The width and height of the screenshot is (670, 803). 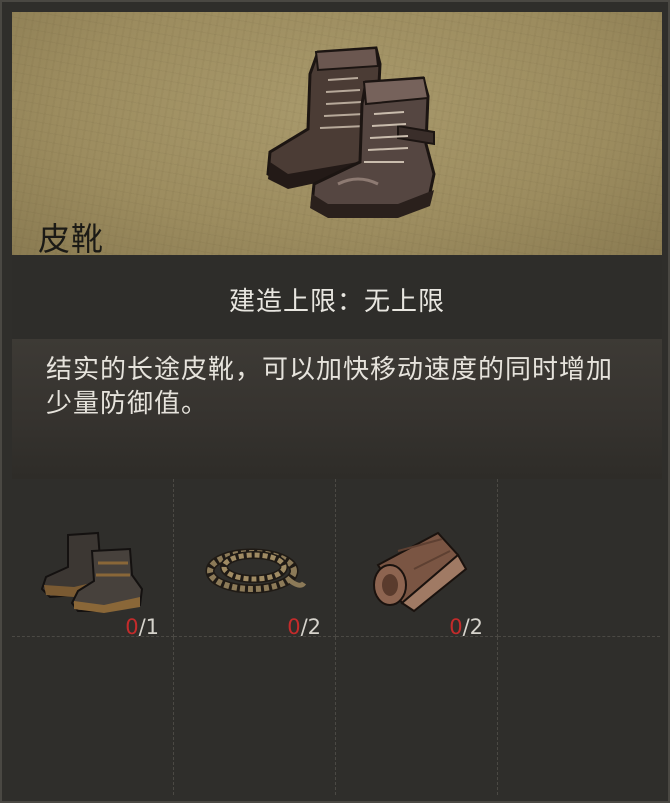 I want to click on material-slot-1: 0/1, so click(x=93, y=559).